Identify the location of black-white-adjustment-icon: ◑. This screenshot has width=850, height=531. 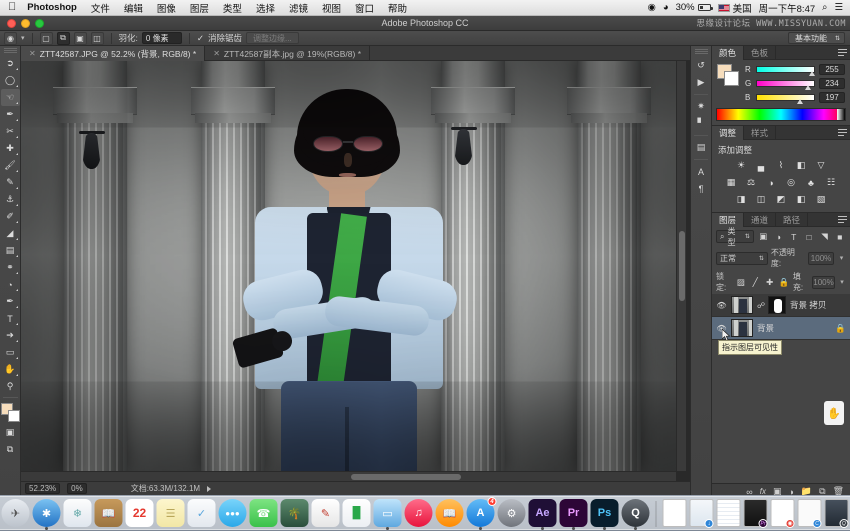
(771, 182).